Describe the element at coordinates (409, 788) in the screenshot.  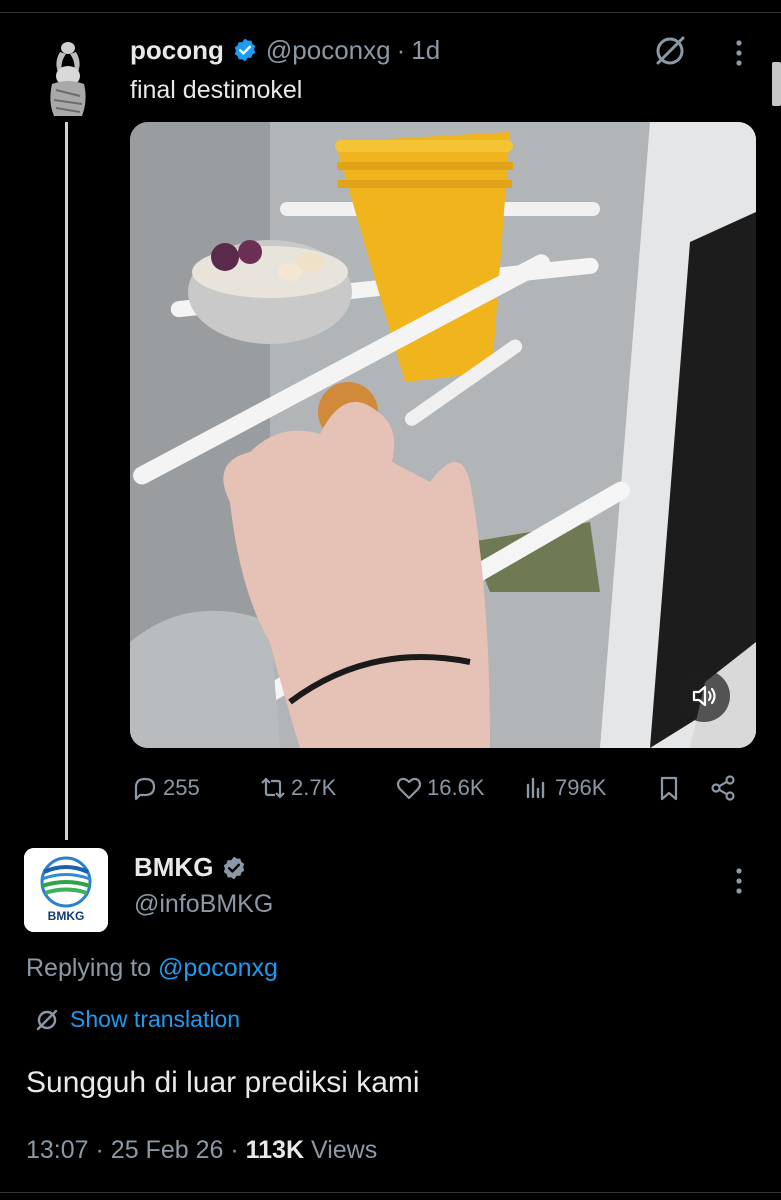
I see `heart-icon` at that location.